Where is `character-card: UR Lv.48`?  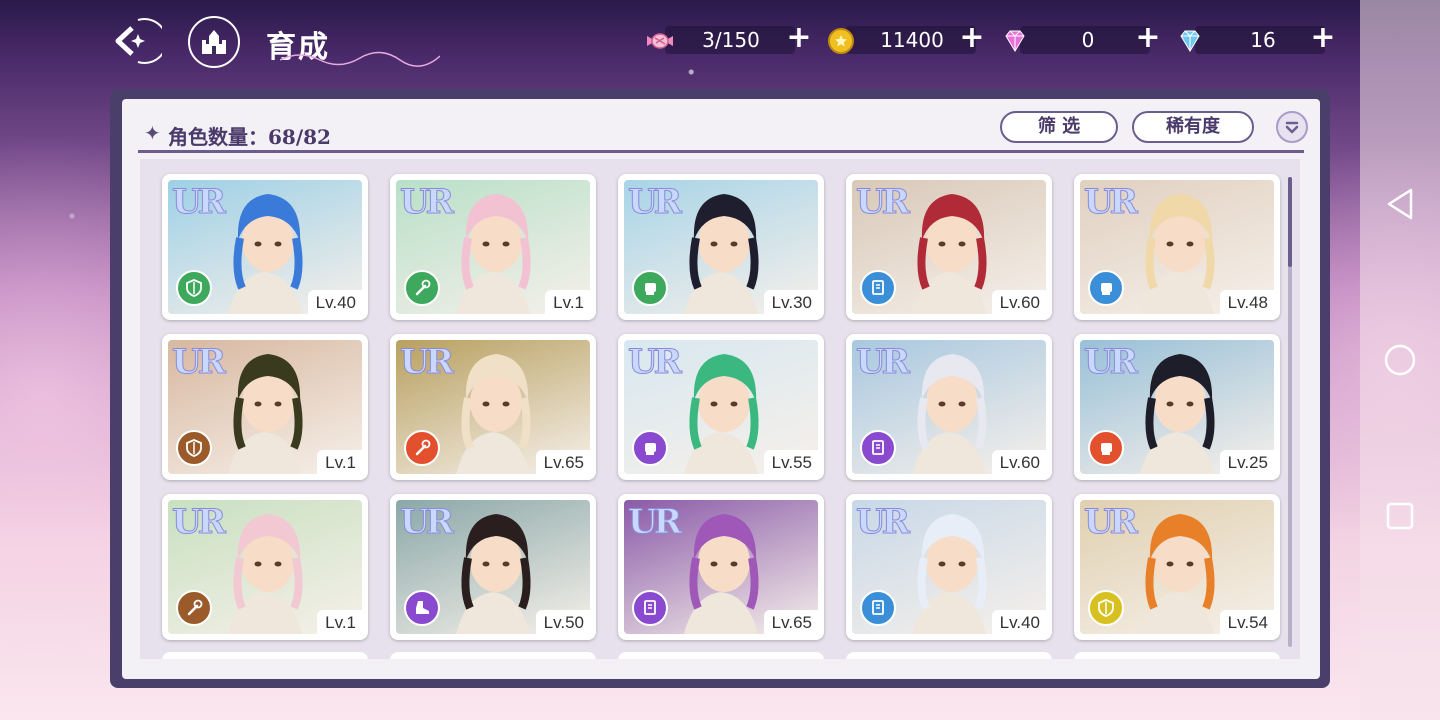
character-card: UR Lv.48 is located at coordinates (1177, 247).